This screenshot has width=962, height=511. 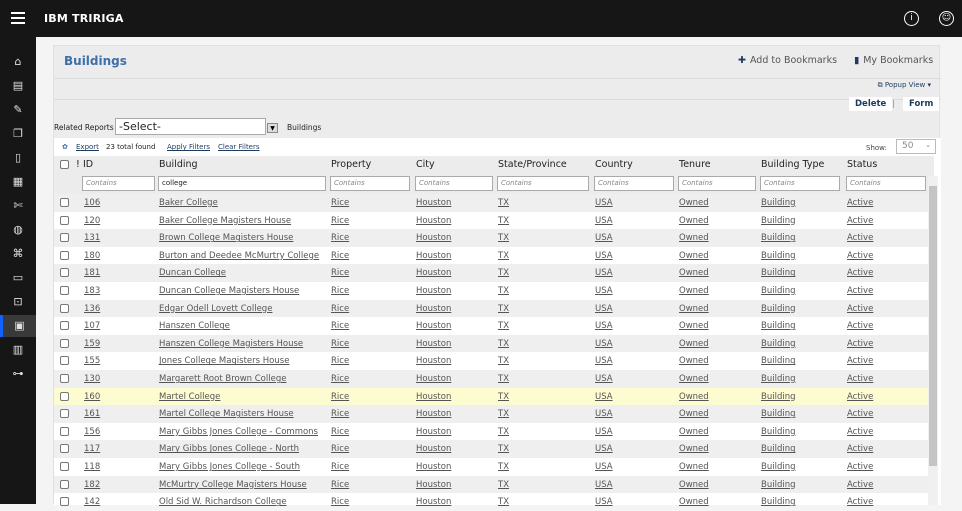 What do you see at coordinates (18, 278) in the screenshot?
I see `report-icon: ▭` at bounding box center [18, 278].